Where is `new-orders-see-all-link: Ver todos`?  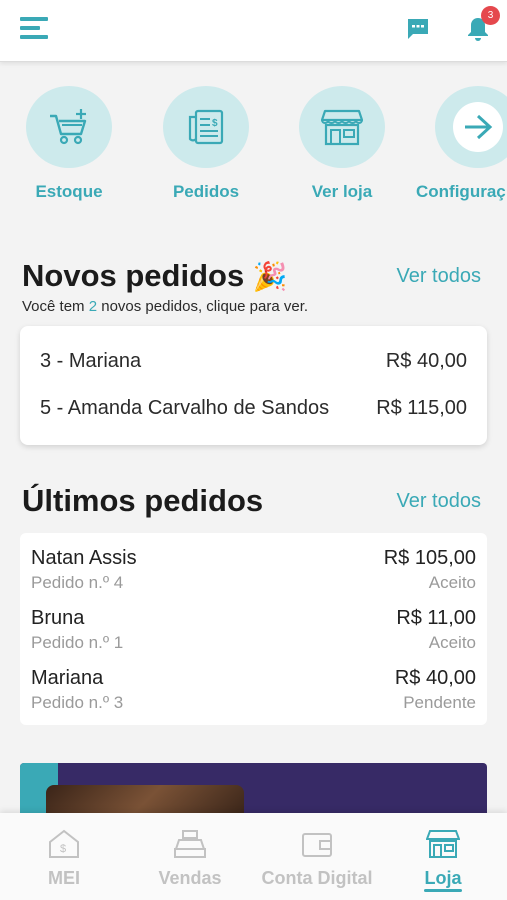
new-orders-see-all-link: Ver todos is located at coordinates (438, 276).